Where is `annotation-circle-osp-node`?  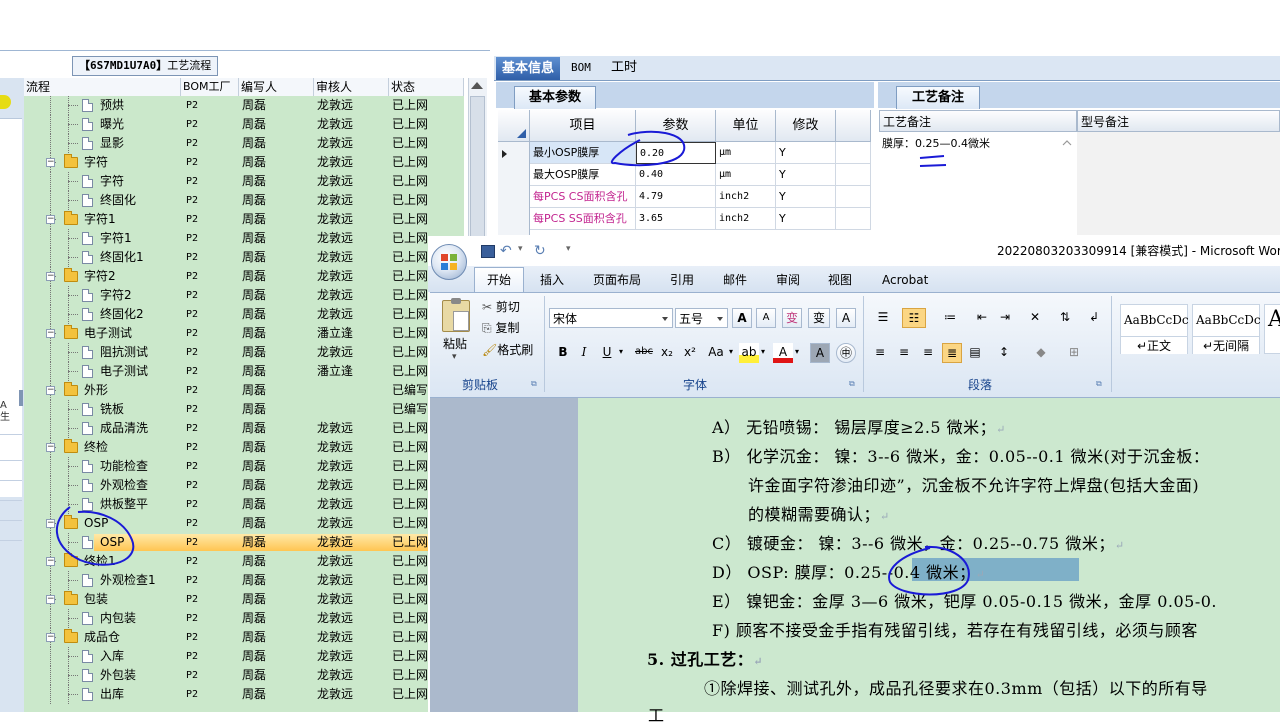 annotation-circle-osp-node is located at coordinates (95, 536).